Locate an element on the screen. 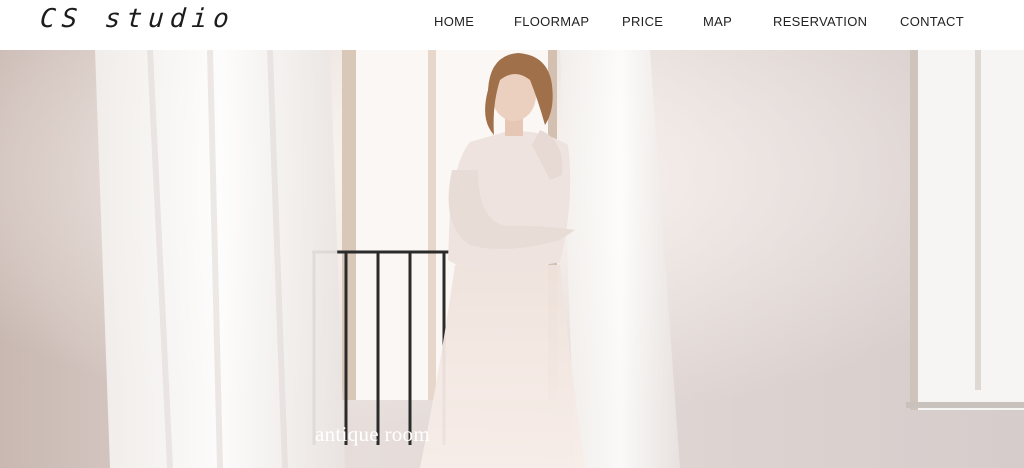 The width and height of the screenshot is (1024, 468). nav-home: HOME is located at coordinates (454, 21).